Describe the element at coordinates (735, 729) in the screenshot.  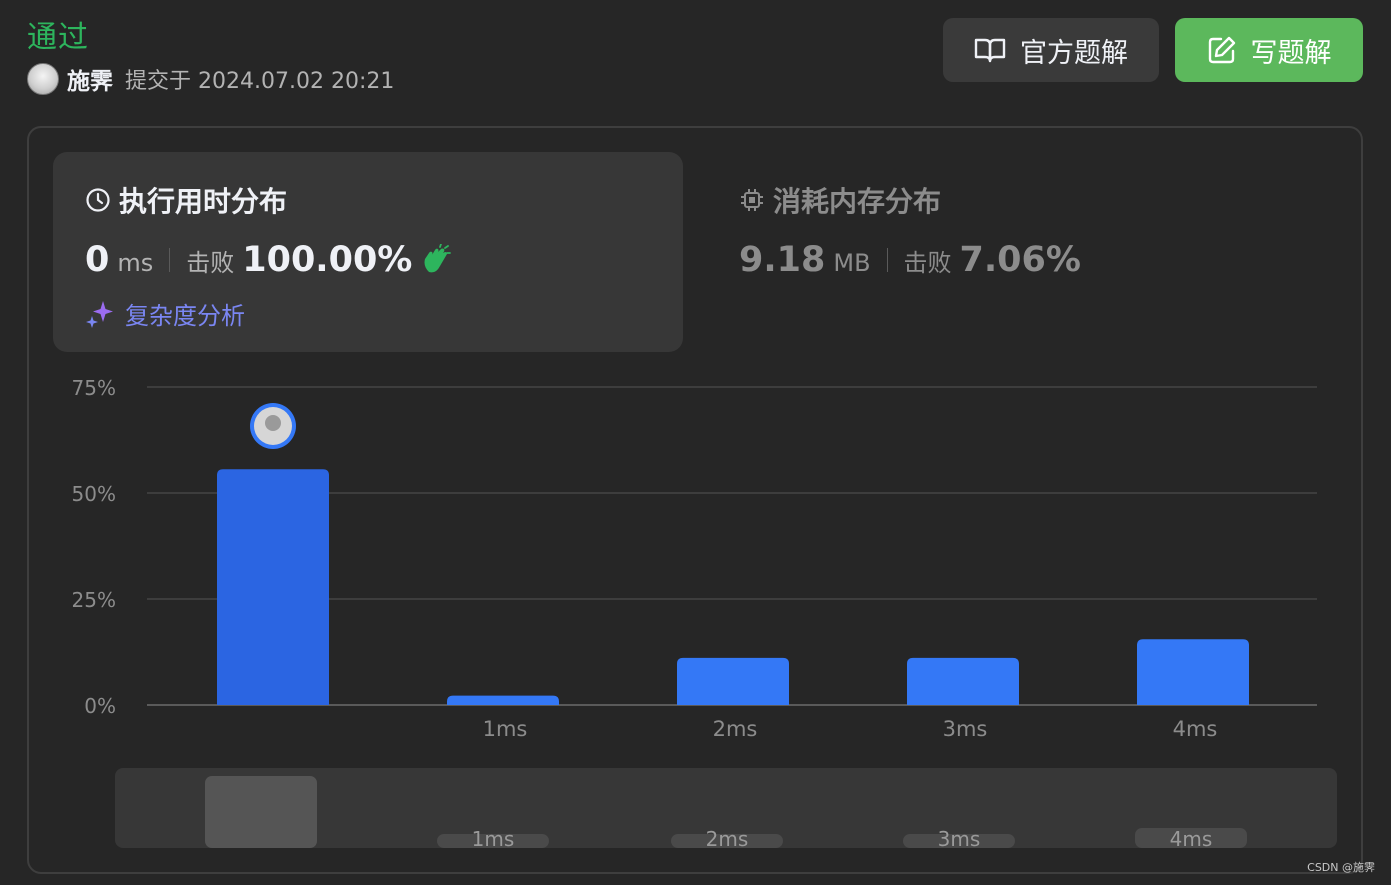
I see `x-tick-label: 2ms` at that location.